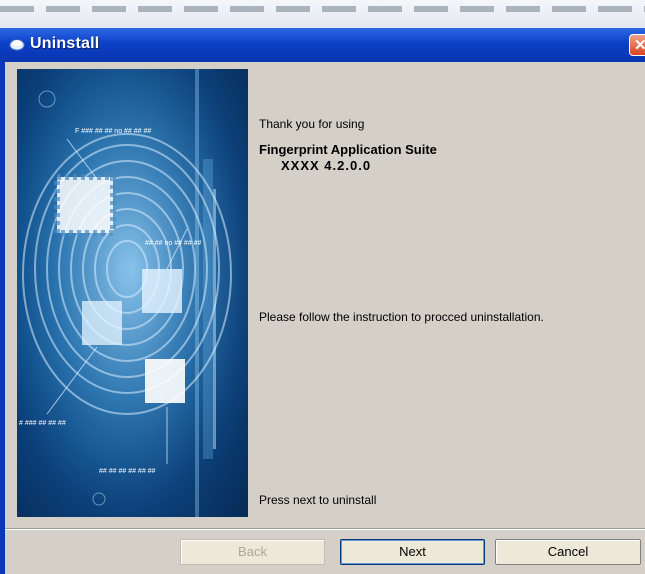 The height and width of the screenshot is (574, 645). Describe the element at coordinates (412, 552) in the screenshot. I see `next-button: Next` at that location.